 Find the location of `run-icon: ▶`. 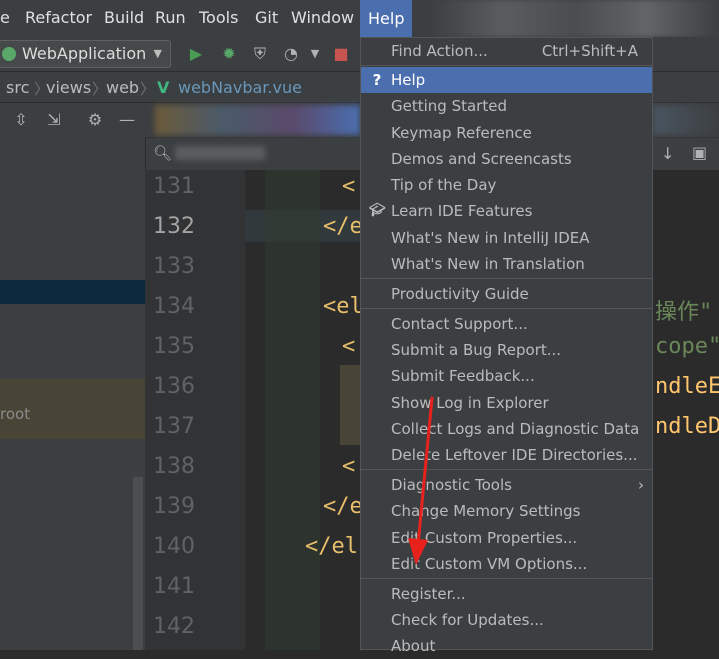

run-icon: ▶ is located at coordinates (196, 54).